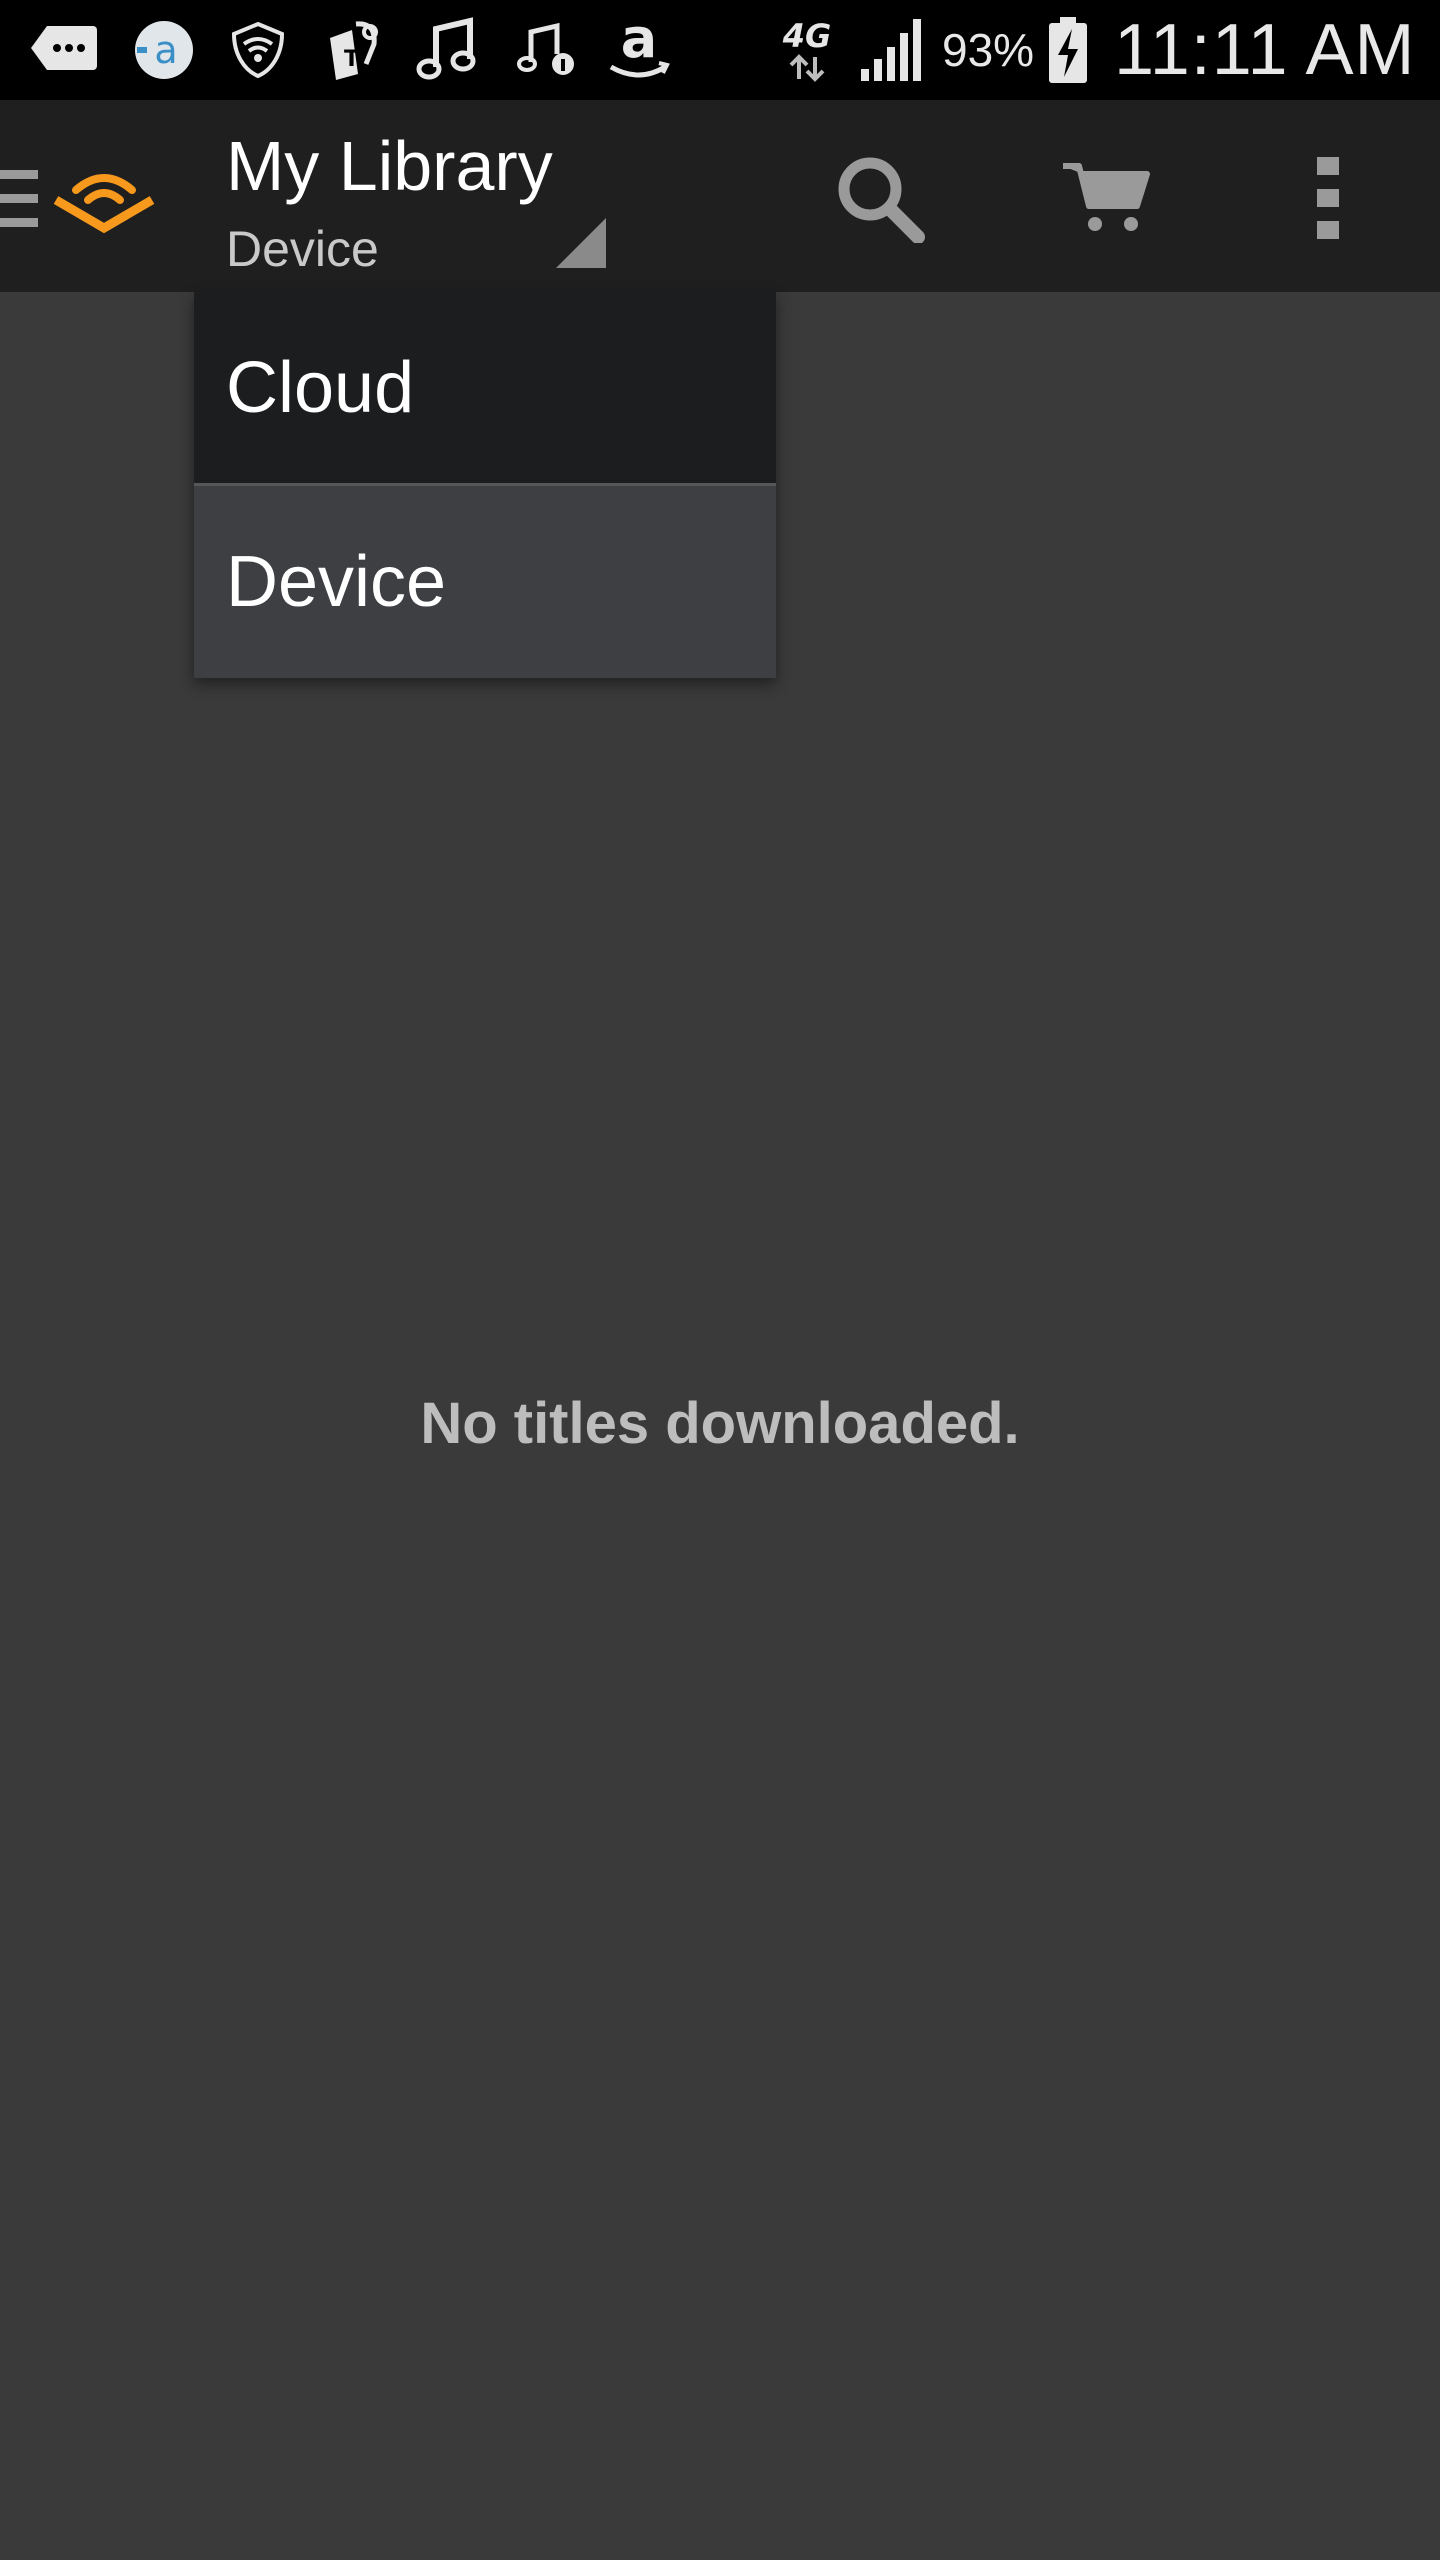 Image resolution: width=1440 pixels, height=2560 pixels. I want to click on status-bar: a T a 4G 93% 11:11 AM, so click(720, 50).